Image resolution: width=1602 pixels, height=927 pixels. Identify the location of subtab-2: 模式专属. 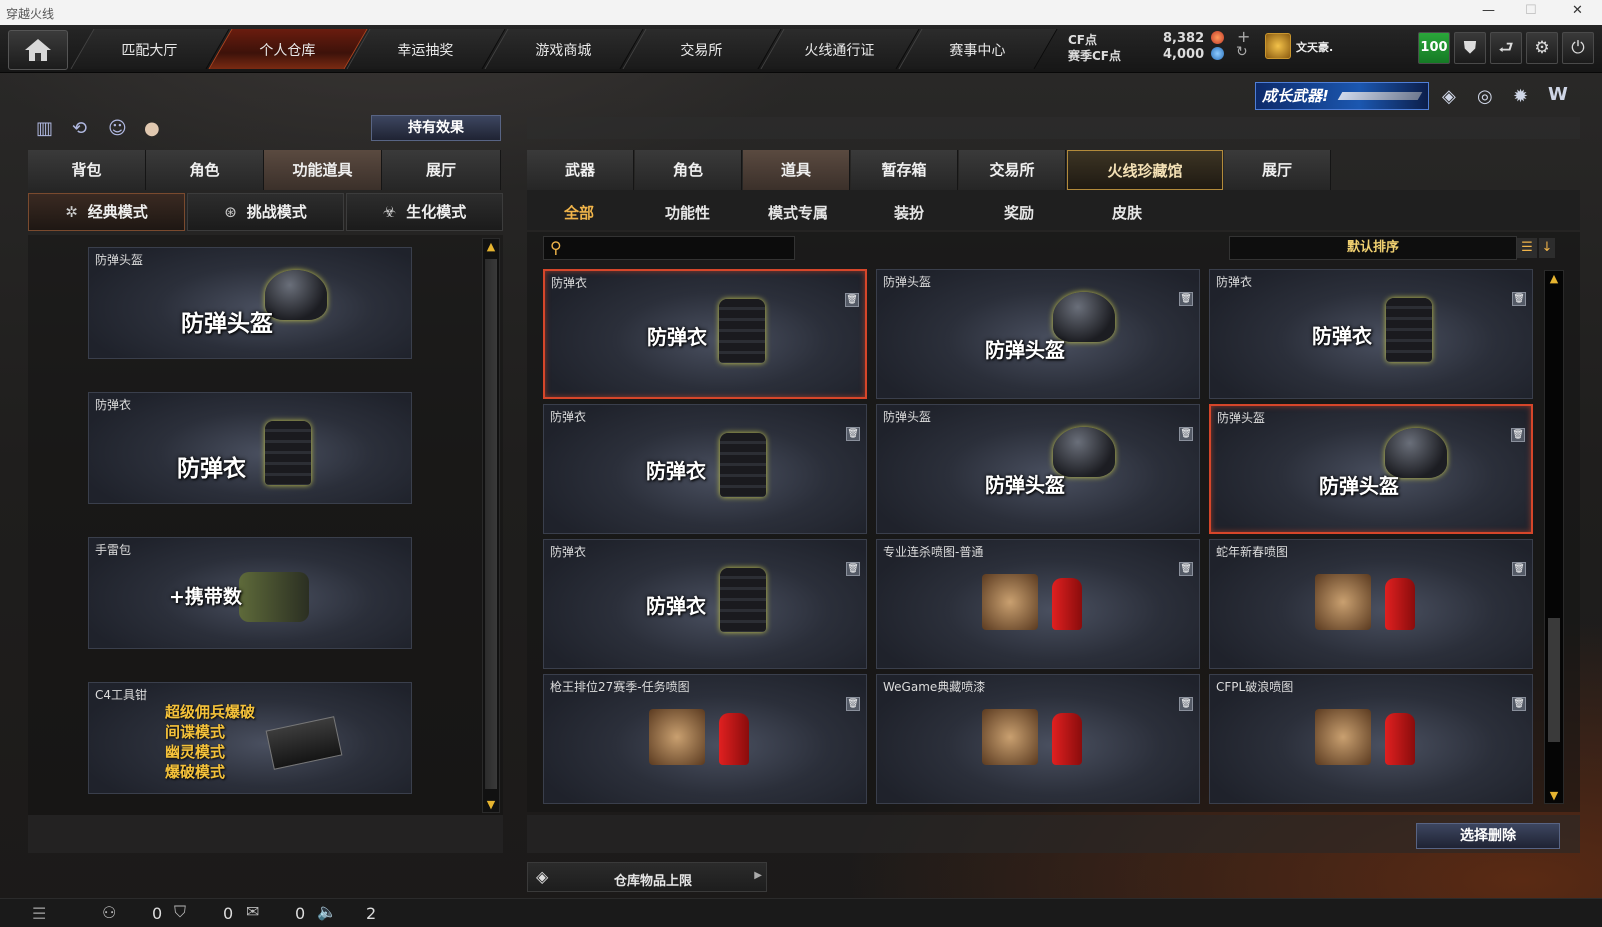
(798, 212).